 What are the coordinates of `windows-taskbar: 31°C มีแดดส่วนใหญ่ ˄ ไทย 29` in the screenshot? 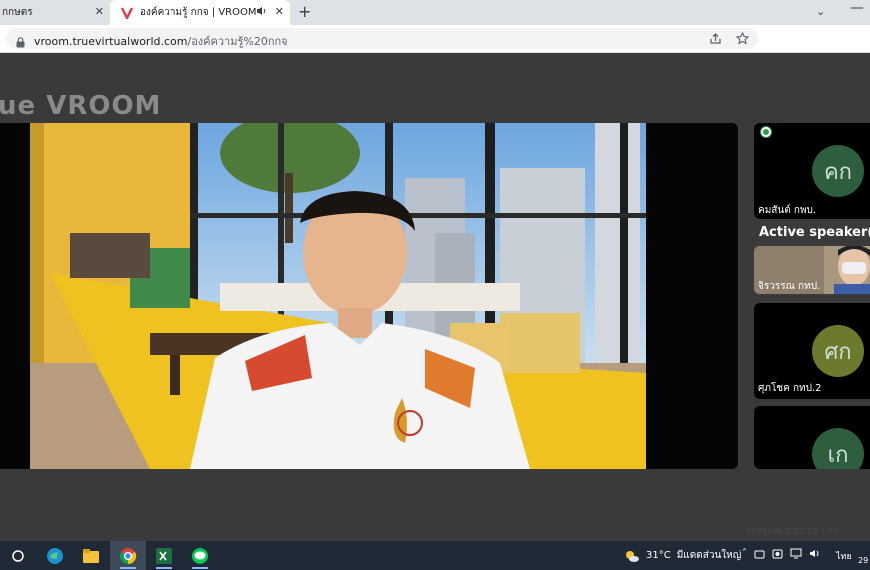 It's located at (435, 555).